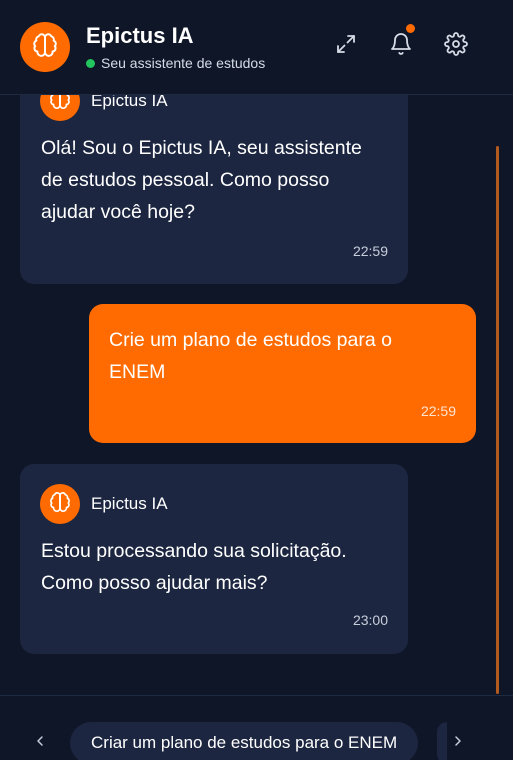  I want to click on bot-avatar, so click(60, 504).